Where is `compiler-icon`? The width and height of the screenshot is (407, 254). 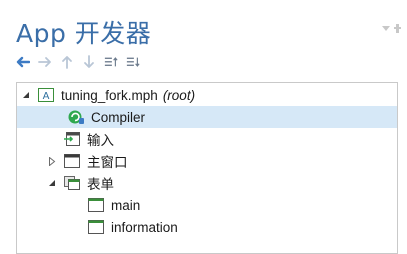 compiler-icon is located at coordinates (76, 117).